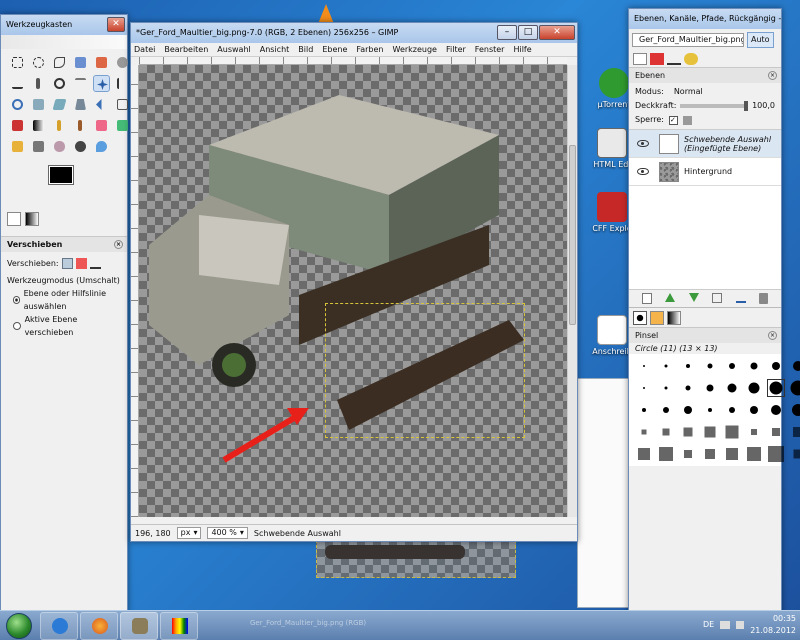 The width and height of the screenshot is (800, 640). Describe the element at coordinates (17, 326) in the screenshot. I see `radio-move-active` at that location.